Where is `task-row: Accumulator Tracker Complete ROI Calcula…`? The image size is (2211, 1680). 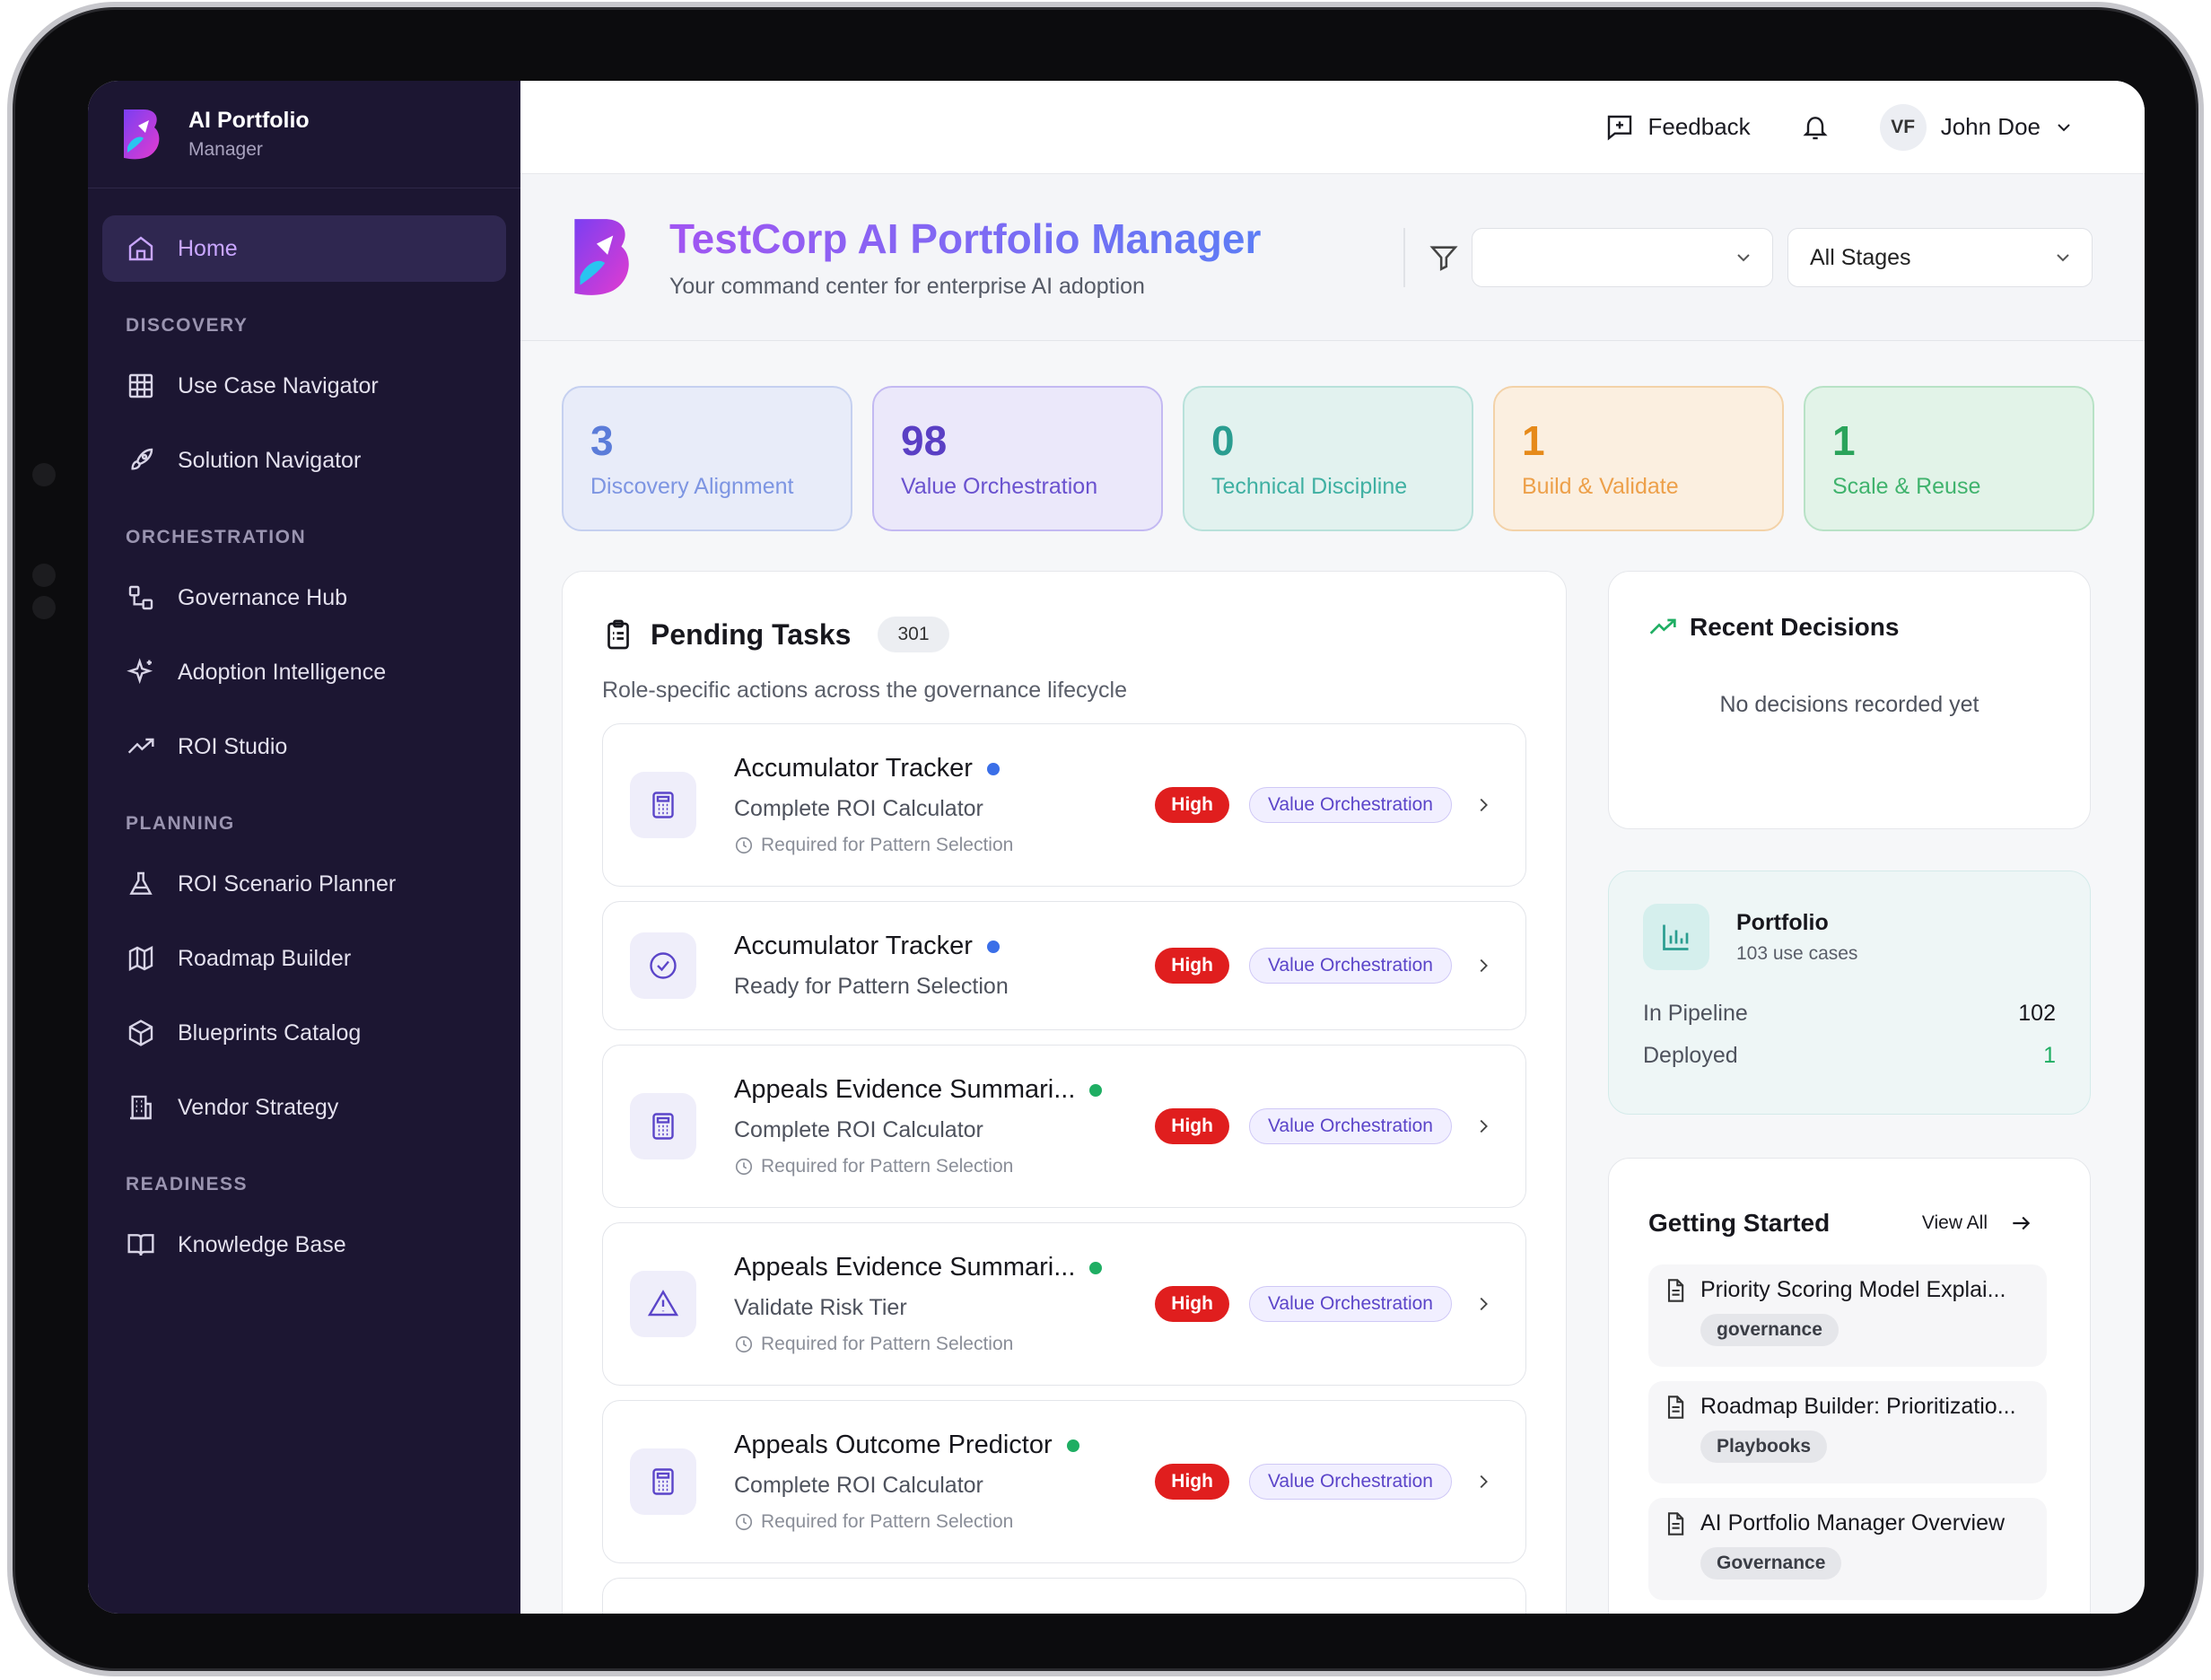
task-row: Accumulator Tracker Complete ROI Calcula… is located at coordinates (1064, 805).